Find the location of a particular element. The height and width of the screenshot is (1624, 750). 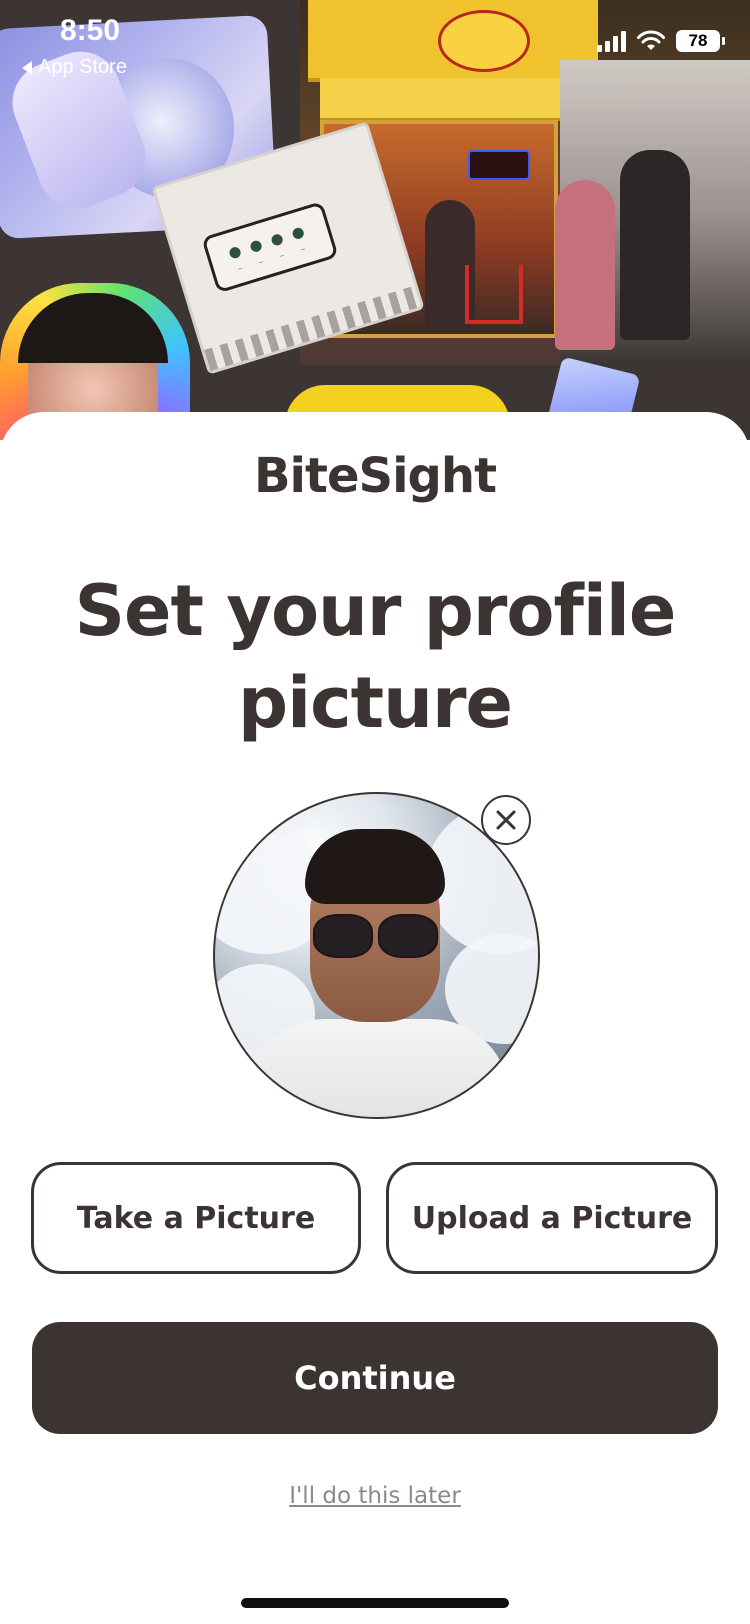

home-indicator is located at coordinates (375, 1603).